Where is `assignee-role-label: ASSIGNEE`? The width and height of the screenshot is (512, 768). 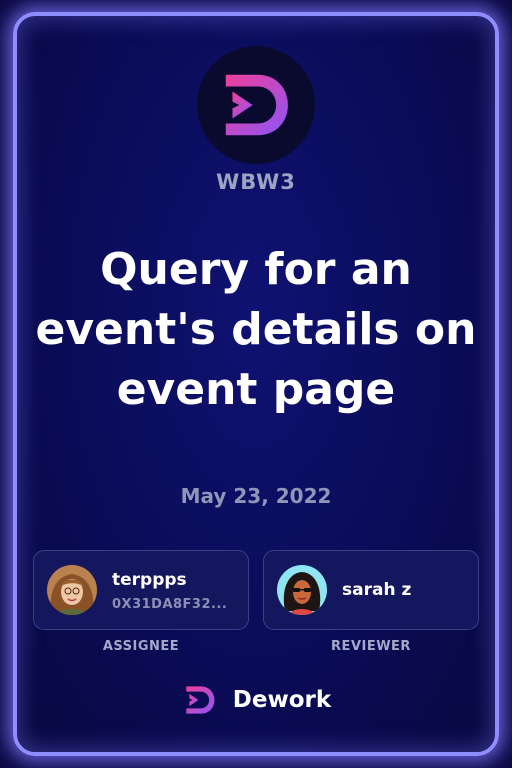
assignee-role-label: ASSIGNEE is located at coordinates (141, 646).